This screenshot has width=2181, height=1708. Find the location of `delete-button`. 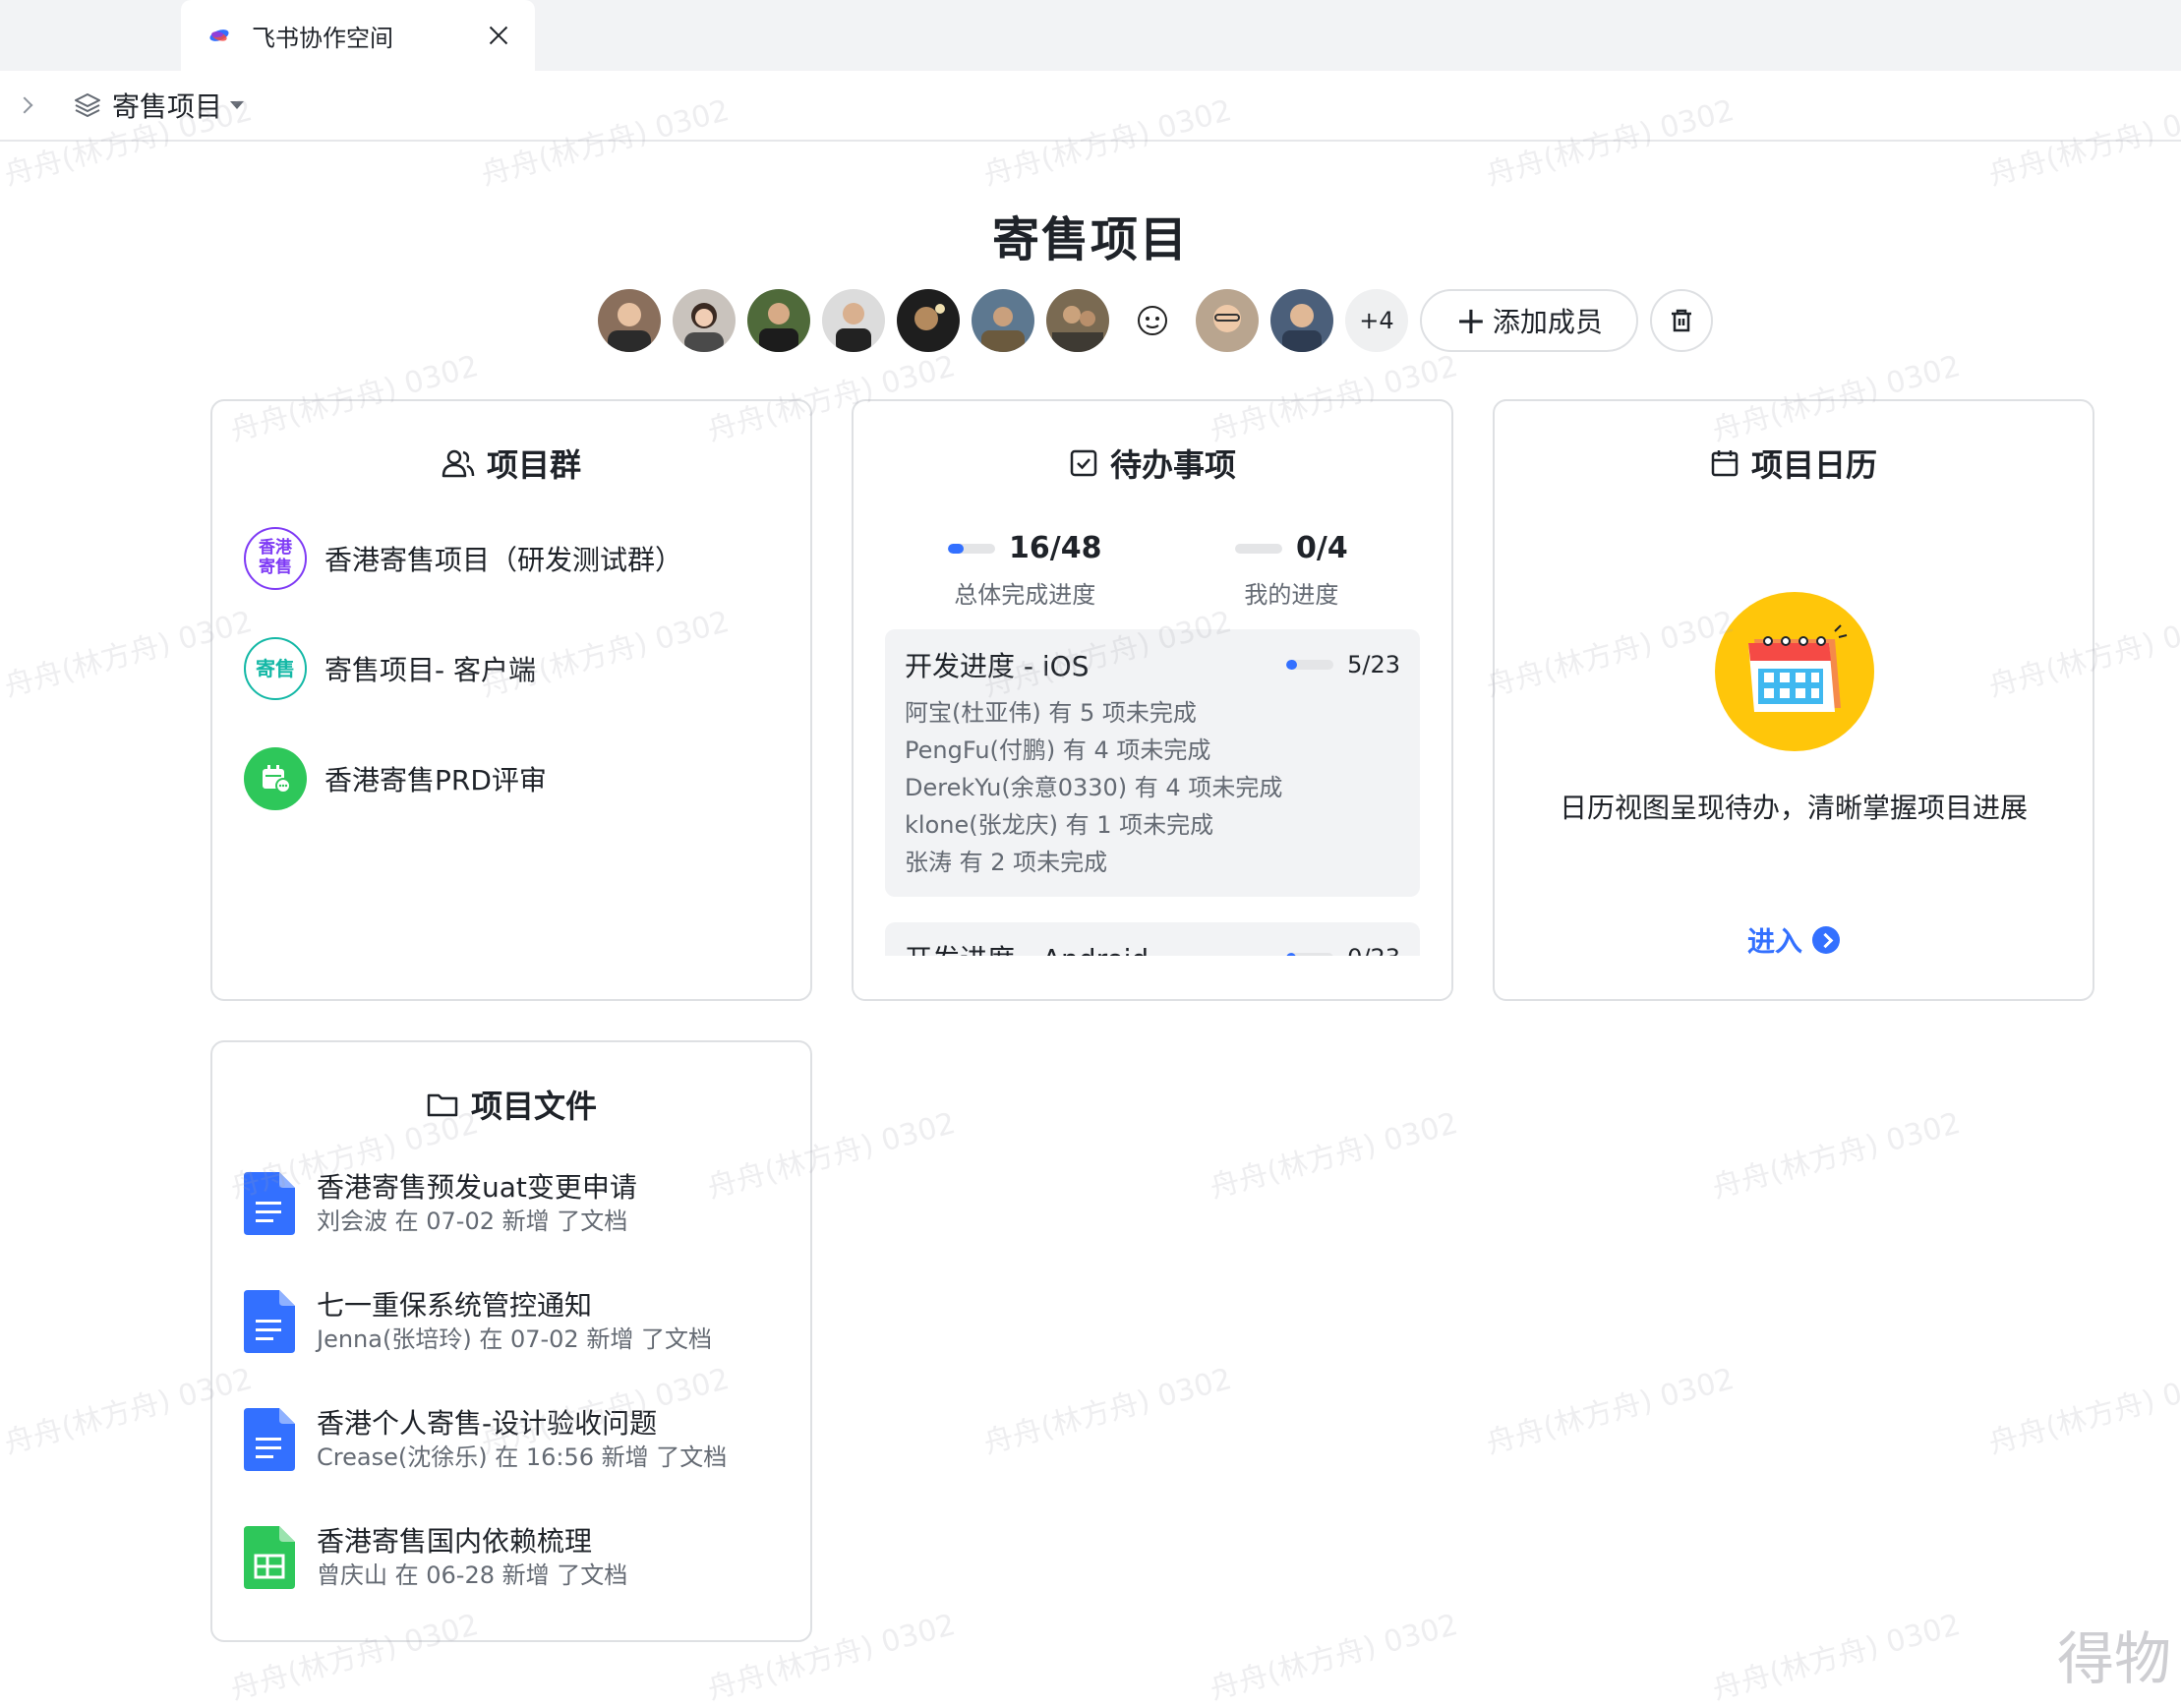

delete-button is located at coordinates (1682, 321).